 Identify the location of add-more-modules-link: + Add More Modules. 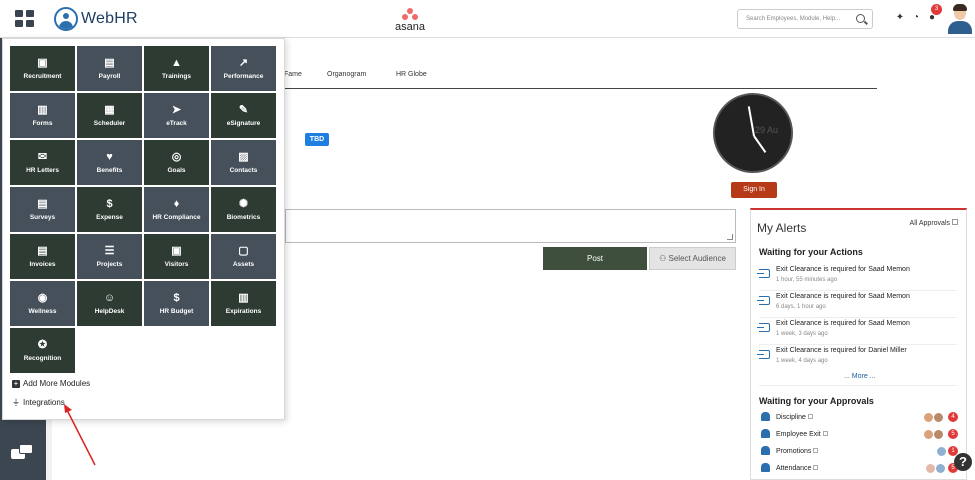
(51, 383).